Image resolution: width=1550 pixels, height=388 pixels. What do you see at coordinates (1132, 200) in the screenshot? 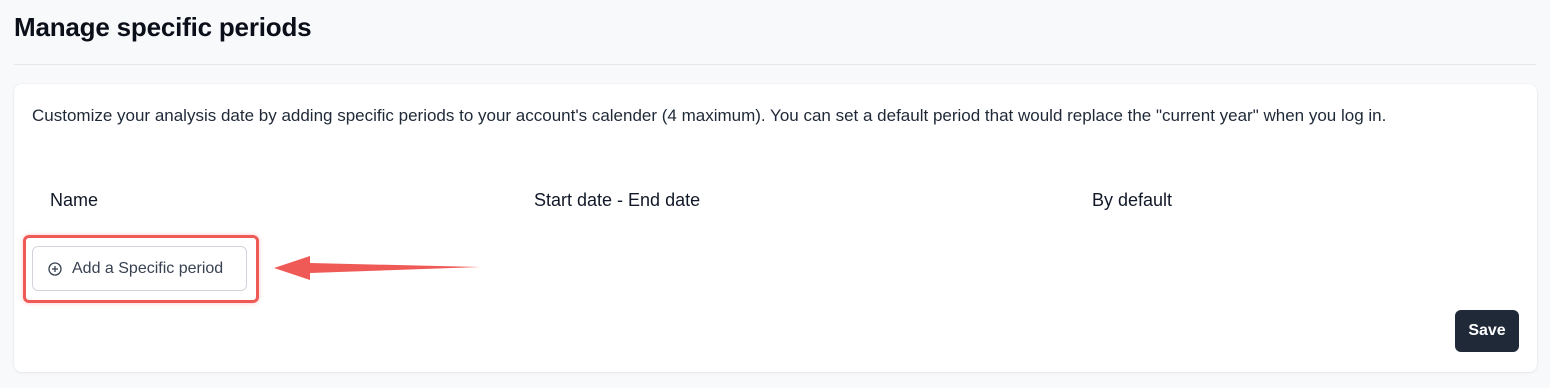
I see `column-header-default: By default` at bounding box center [1132, 200].